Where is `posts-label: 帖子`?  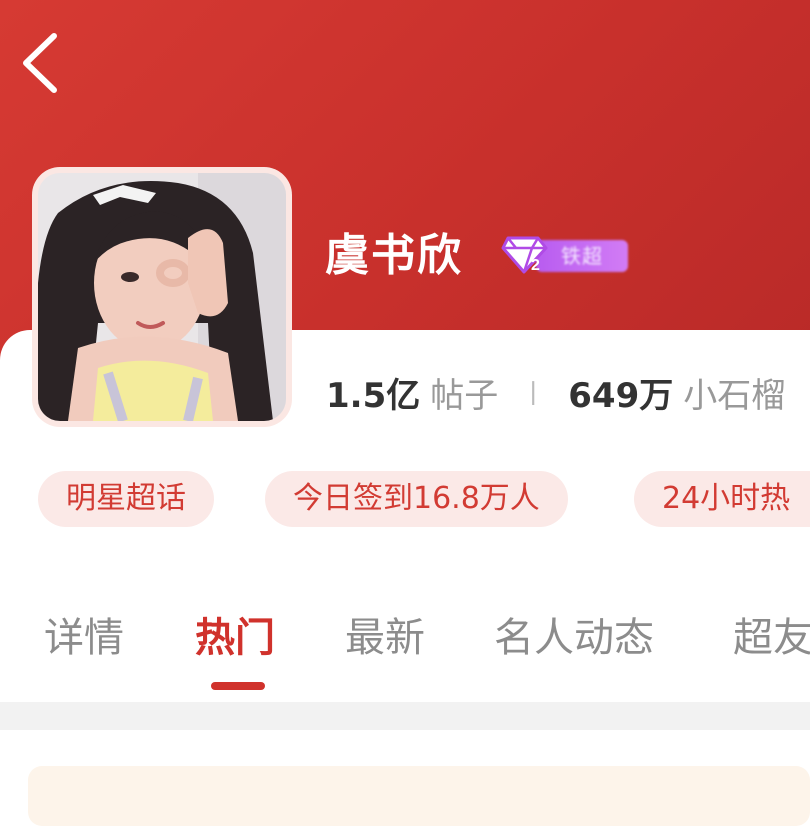 posts-label: 帖子 is located at coordinates (464, 396).